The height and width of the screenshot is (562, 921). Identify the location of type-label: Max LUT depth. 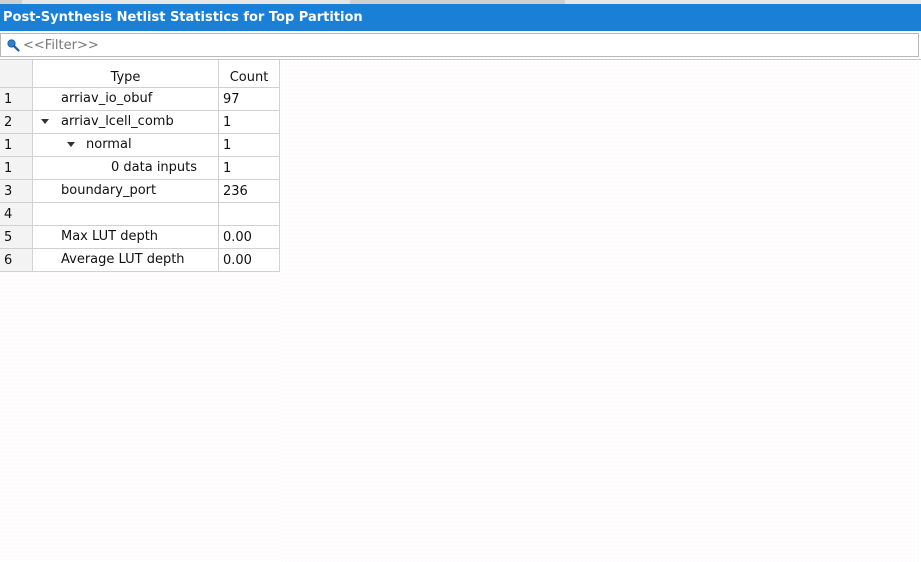
(110, 236).